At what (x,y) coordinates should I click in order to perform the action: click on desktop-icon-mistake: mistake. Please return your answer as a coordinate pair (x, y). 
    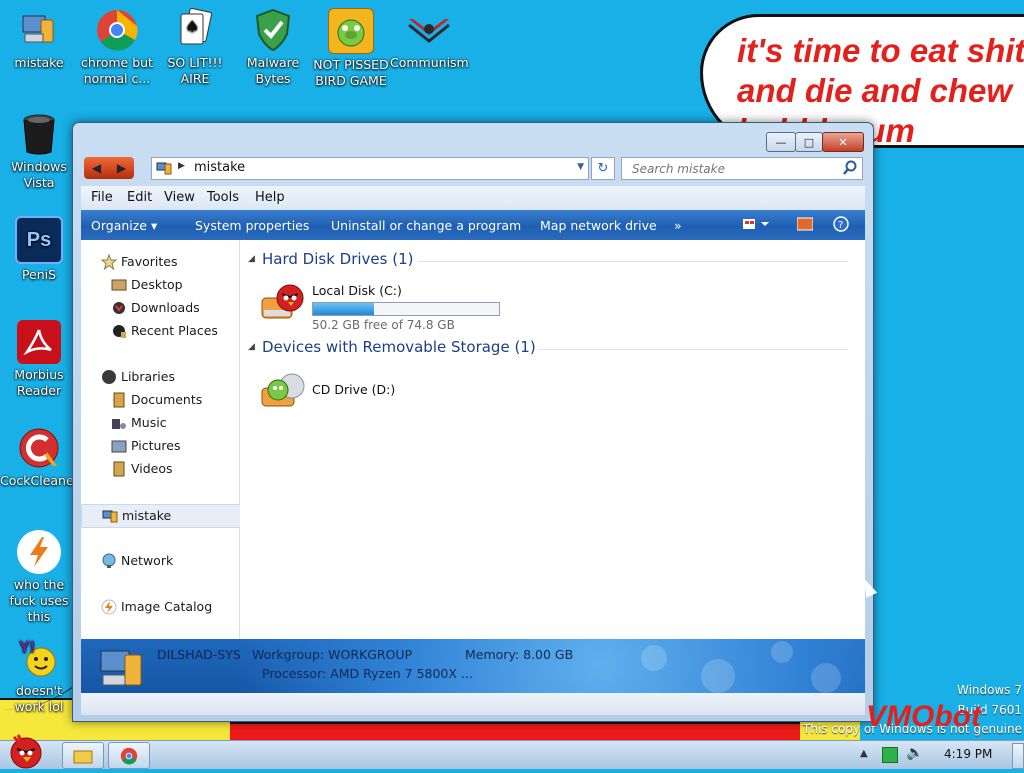
    Looking at the image, I should click on (39, 39).